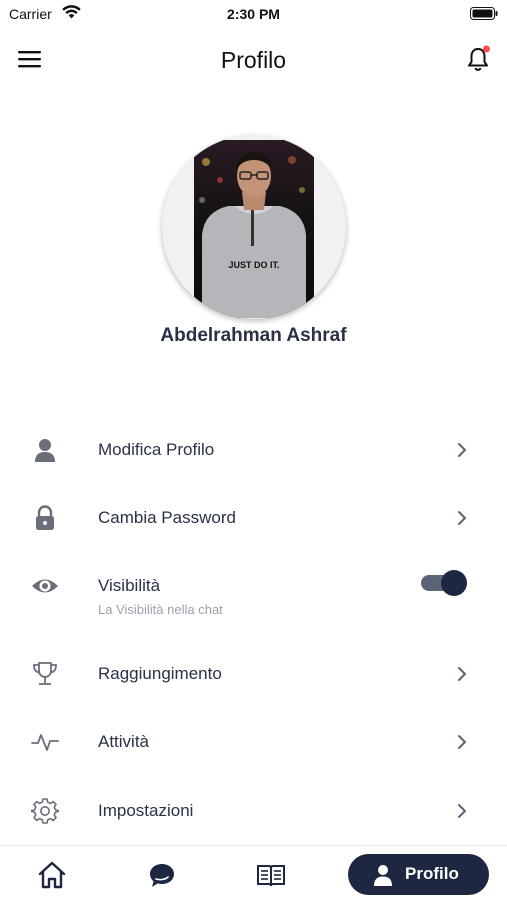  Describe the element at coordinates (45, 673) in the screenshot. I see `trophy-icon` at that location.